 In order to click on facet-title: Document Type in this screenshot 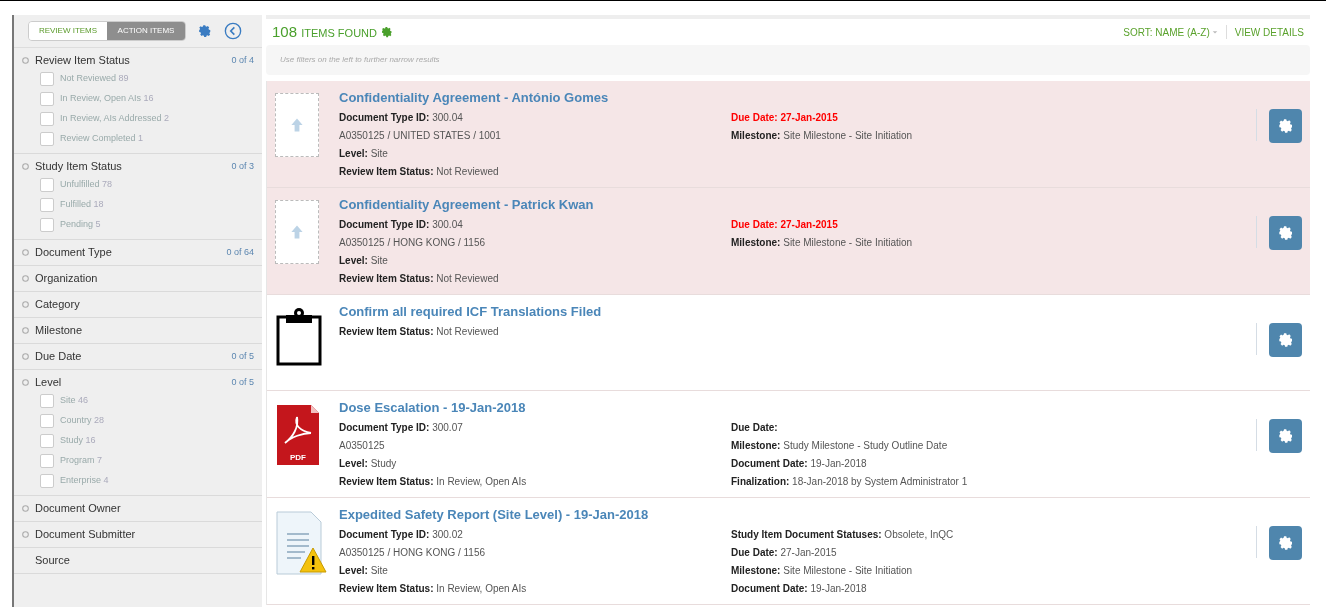, I will do `click(73, 252)`.